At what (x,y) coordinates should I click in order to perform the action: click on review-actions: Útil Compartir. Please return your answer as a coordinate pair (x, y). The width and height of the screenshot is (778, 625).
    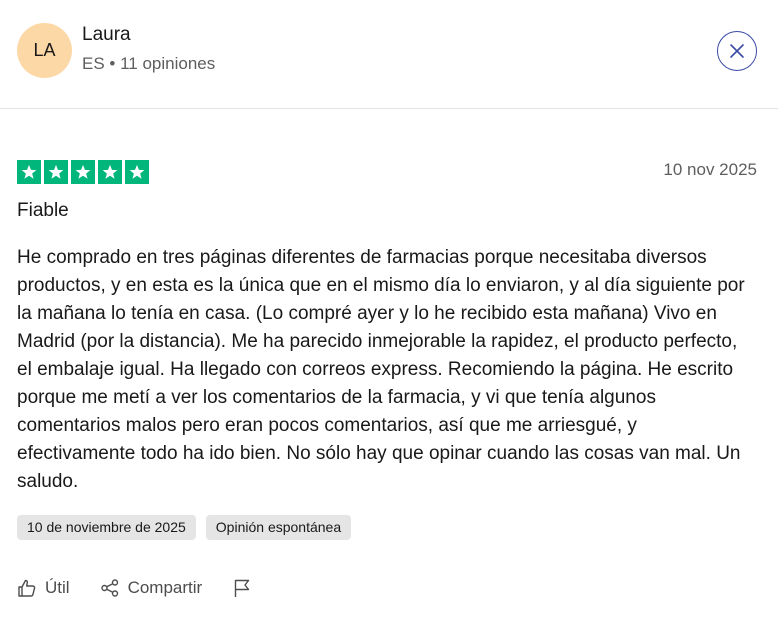
    Looking at the image, I should click on (138, 588).